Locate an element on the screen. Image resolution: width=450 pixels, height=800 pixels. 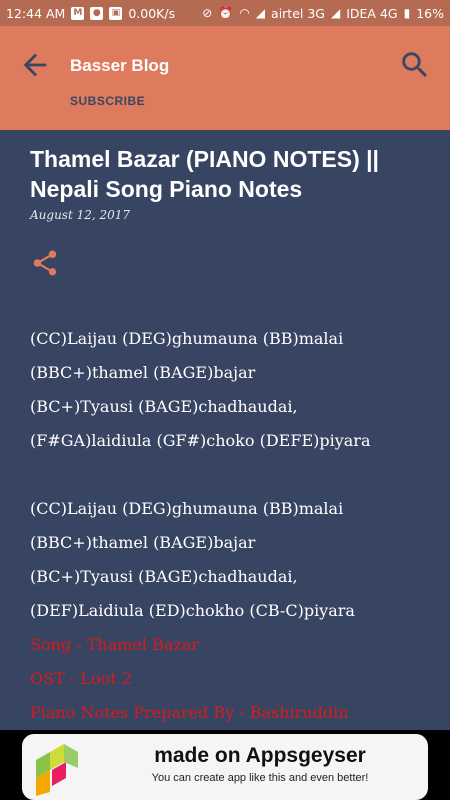
carrier-2: IDEA 4G is located at coordinates (372, 13).